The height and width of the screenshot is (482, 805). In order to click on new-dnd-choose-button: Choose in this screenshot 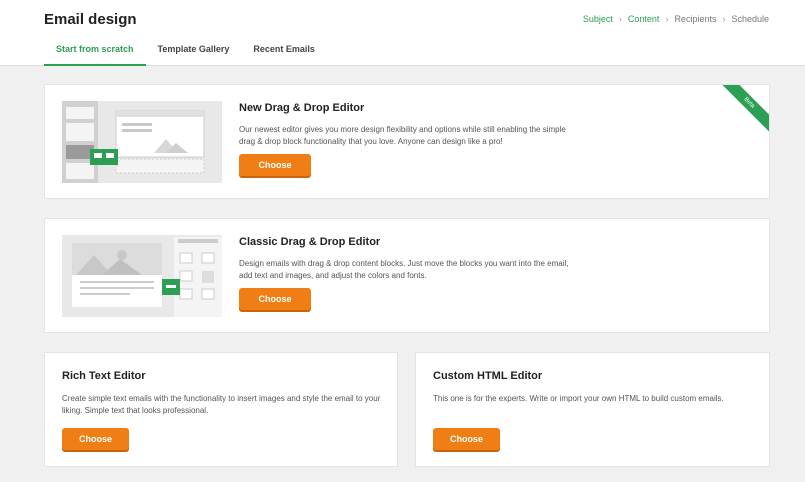, I will do `click(275, 165)`.